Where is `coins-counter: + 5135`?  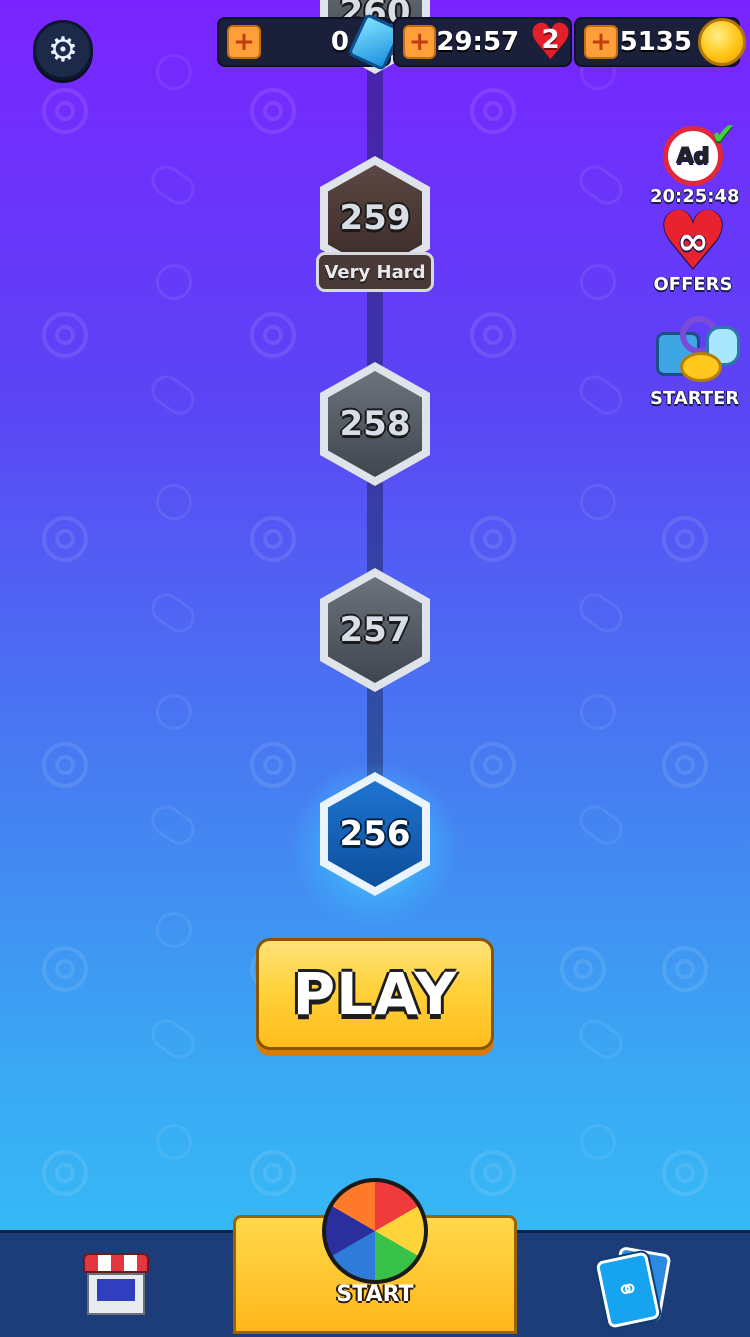
coins-counter: + 5135 is located at coordinates (660, 42).